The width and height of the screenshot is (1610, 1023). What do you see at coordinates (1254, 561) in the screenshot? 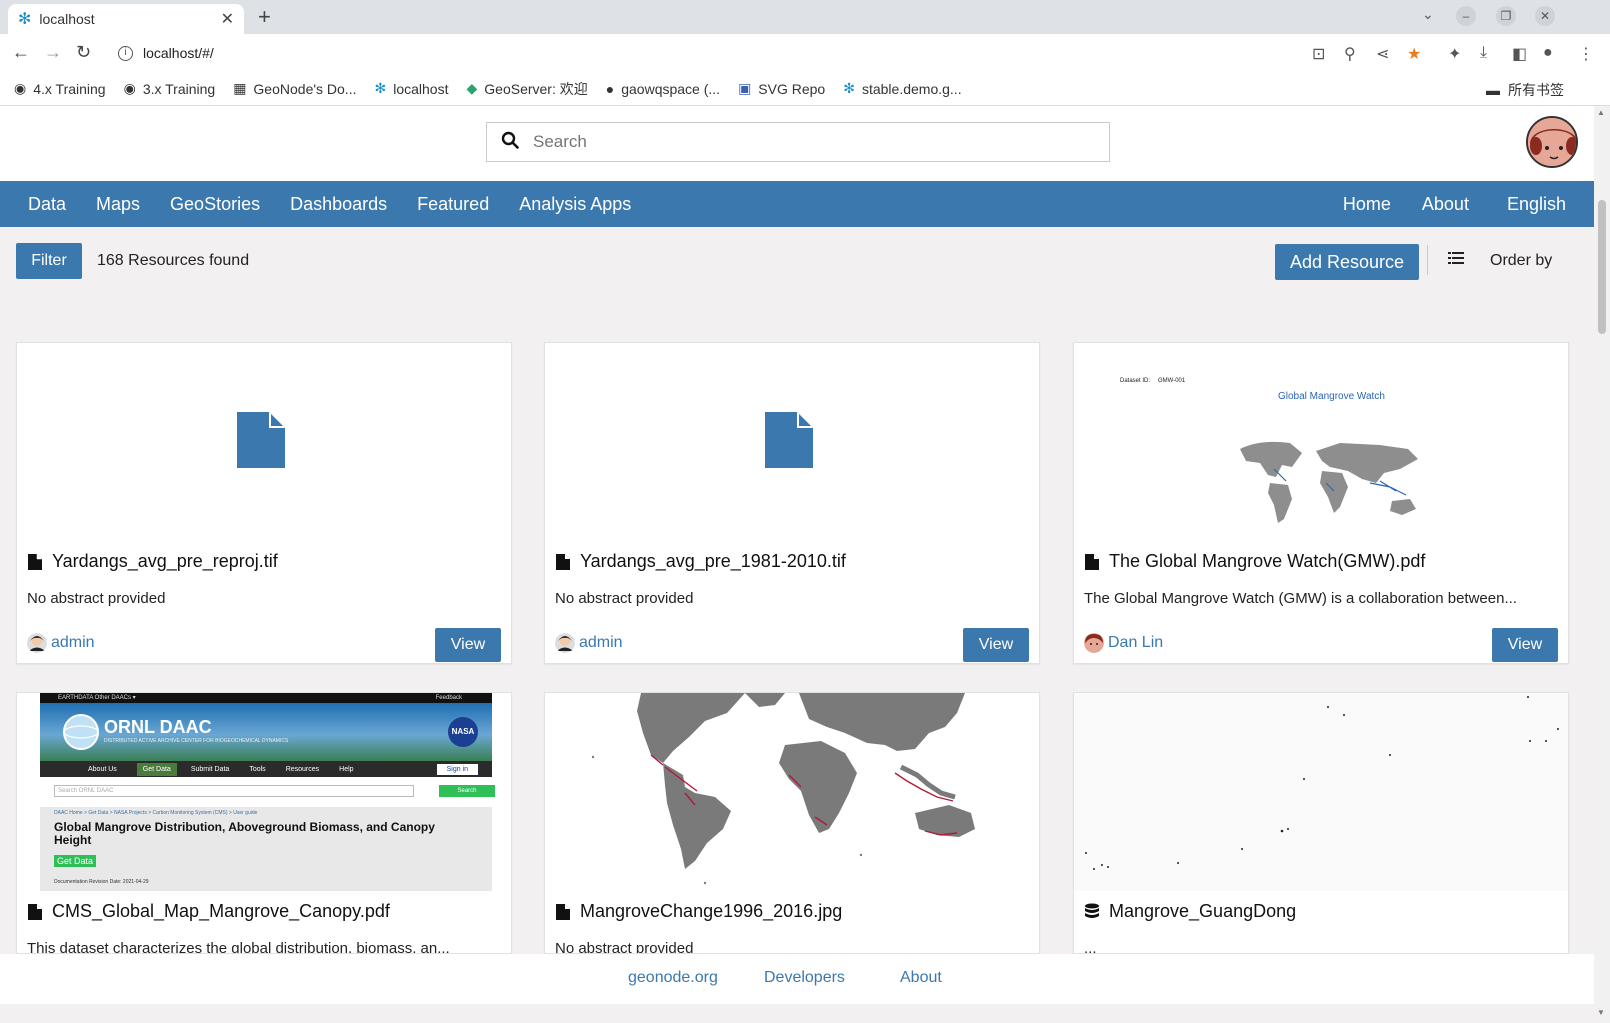
I see `card-title: The Global Mangrove Watch(GMW).pdf` at bounding box center [1254, 561].